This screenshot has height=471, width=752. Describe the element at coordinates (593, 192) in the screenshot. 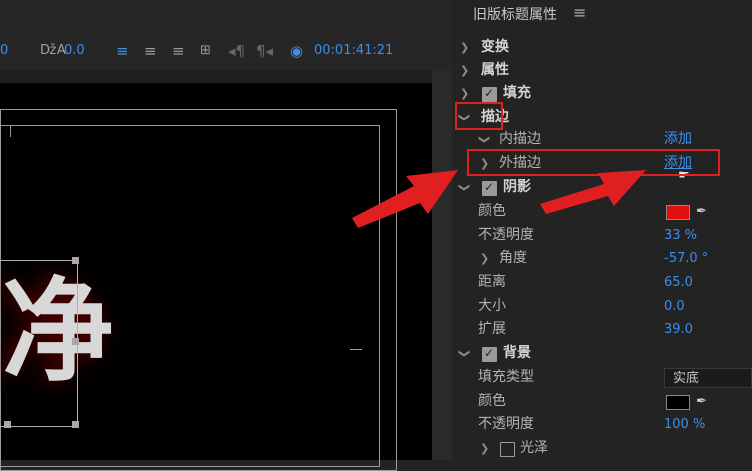

I see `annotation-arrow-right` at that location.